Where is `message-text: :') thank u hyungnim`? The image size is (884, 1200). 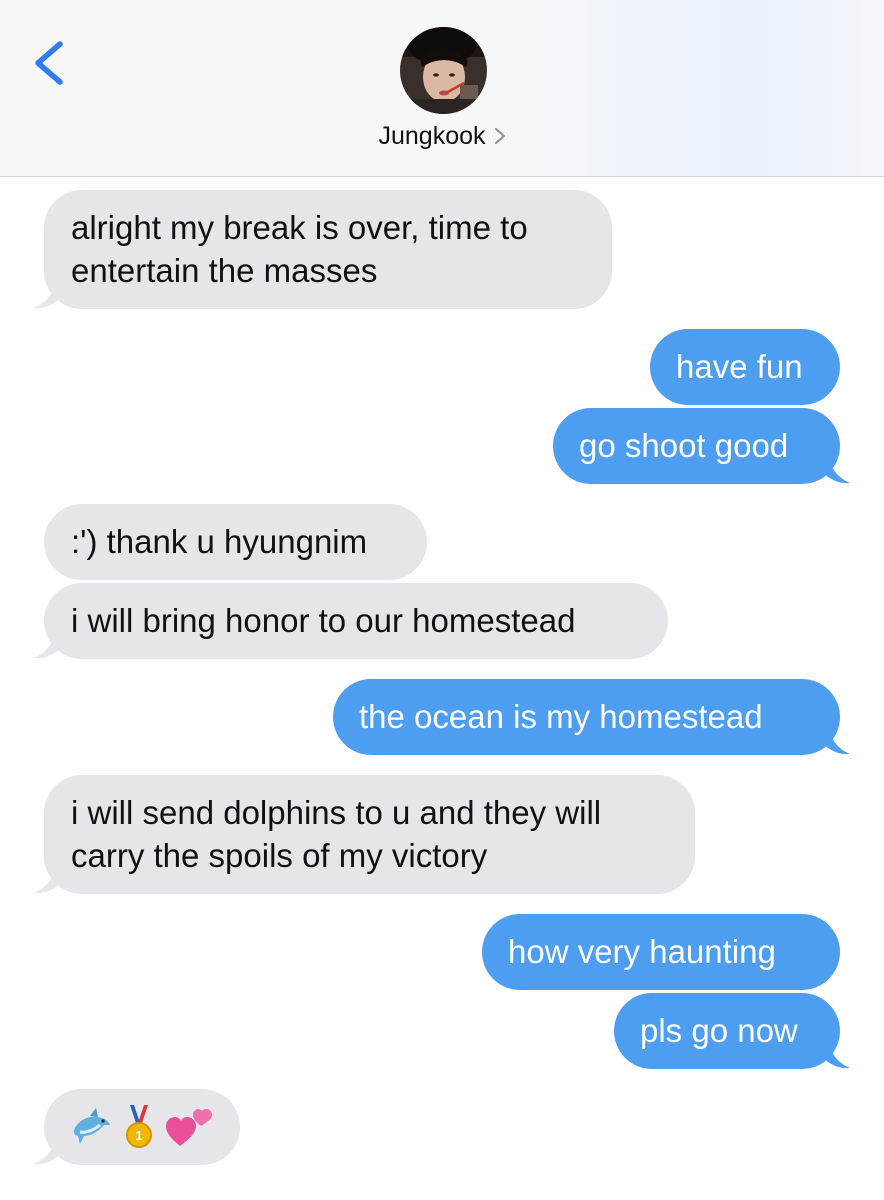 message-text: :') thank u hyungnim is located at coordinates (219, 541).